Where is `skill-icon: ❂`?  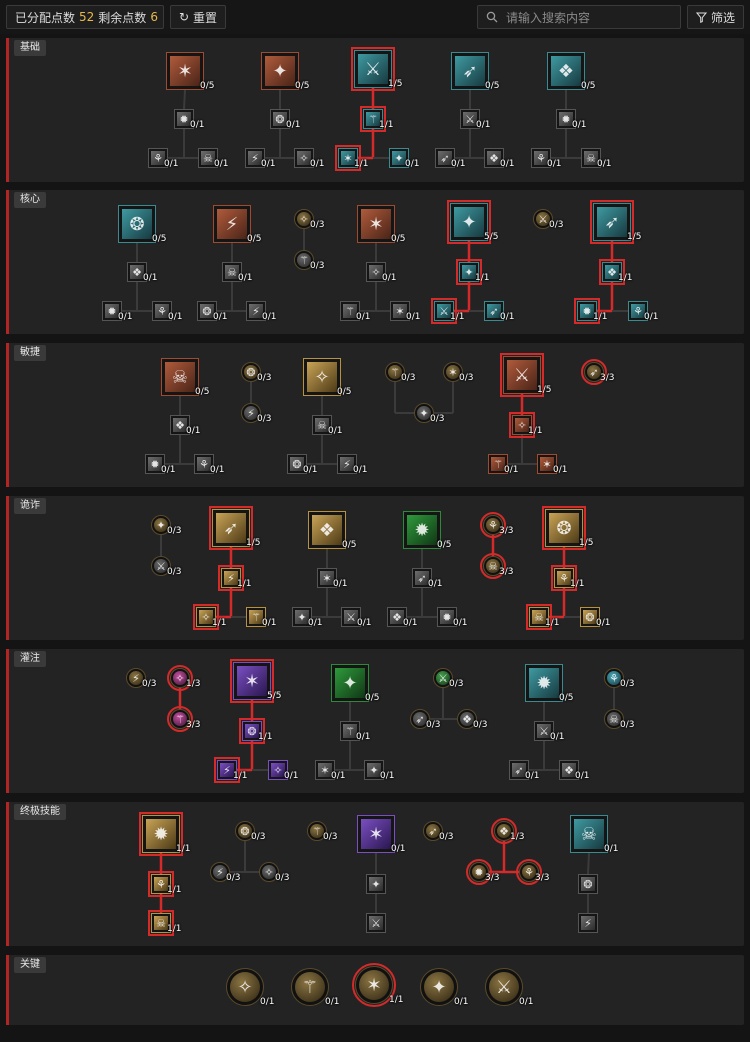
skill-icon: ❂ is located at coordinates (207, 311).